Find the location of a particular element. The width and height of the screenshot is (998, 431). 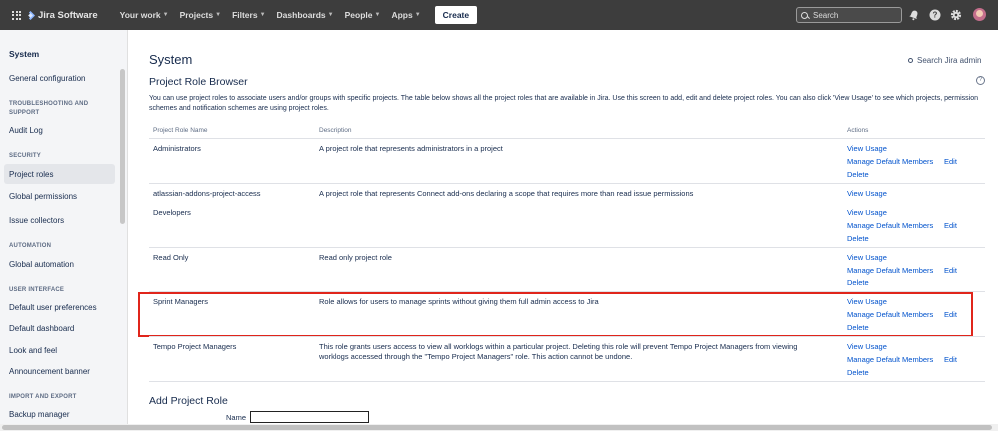

nav-filters: Filters ▼ is located at coordinates (248, 15).